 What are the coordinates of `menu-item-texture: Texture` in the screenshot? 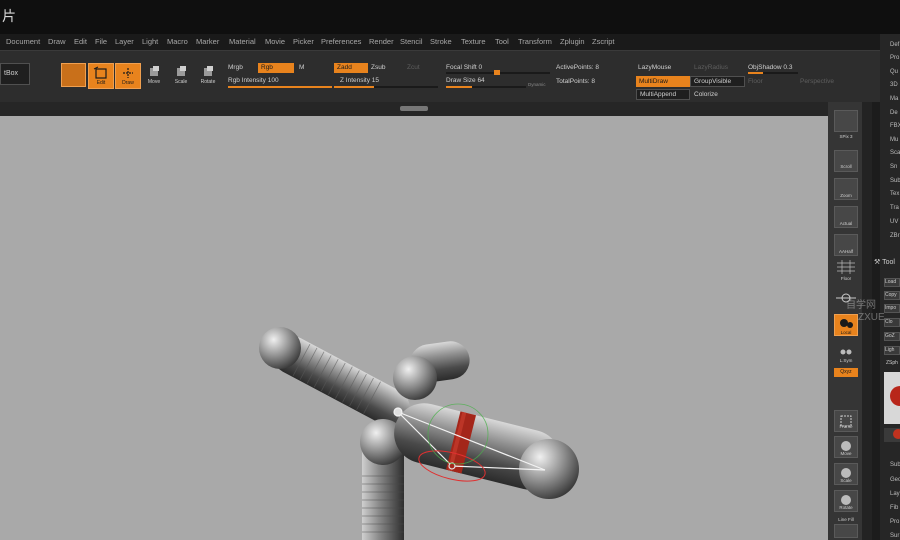 It's located at (473, 41).